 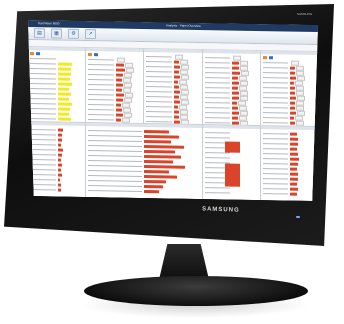 I want to click on panel-i, so click(x=289, y=163).